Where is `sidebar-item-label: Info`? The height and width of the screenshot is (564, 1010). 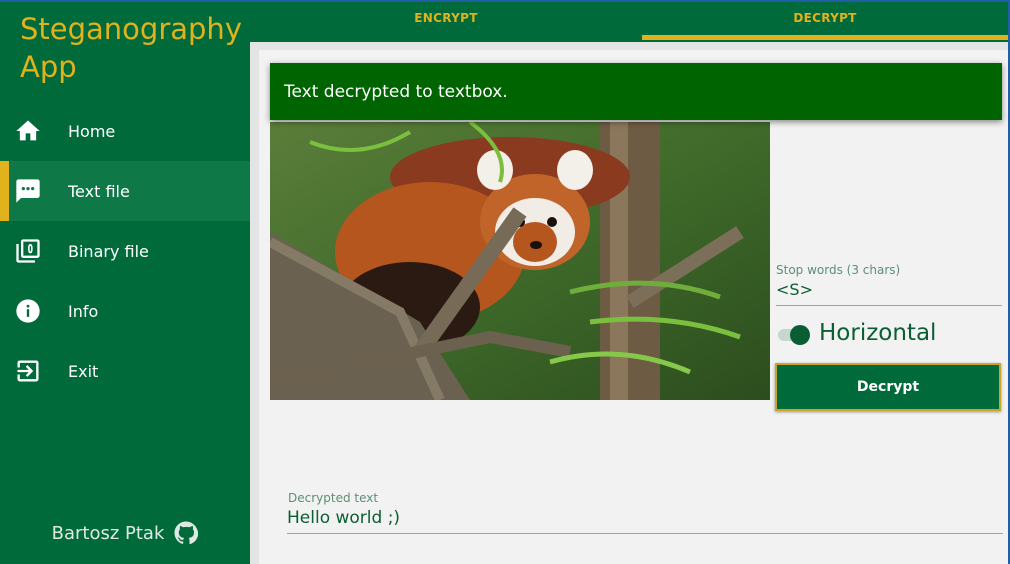 sidebar-item-label: Info is located at coordinates (83, 311).